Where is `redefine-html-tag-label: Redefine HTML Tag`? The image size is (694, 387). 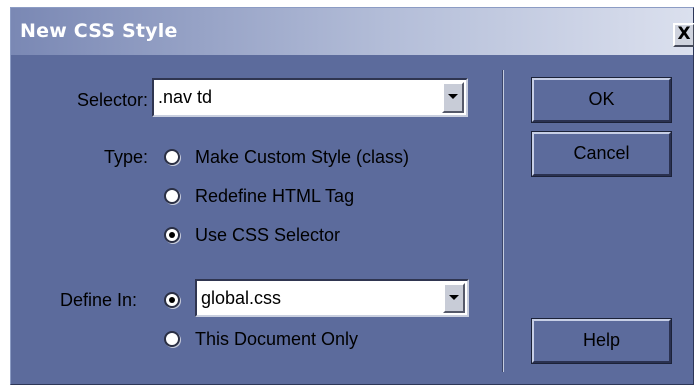
redefine-html-tag-label: Redefine HTML Tag is located at coordinates (274, 196).